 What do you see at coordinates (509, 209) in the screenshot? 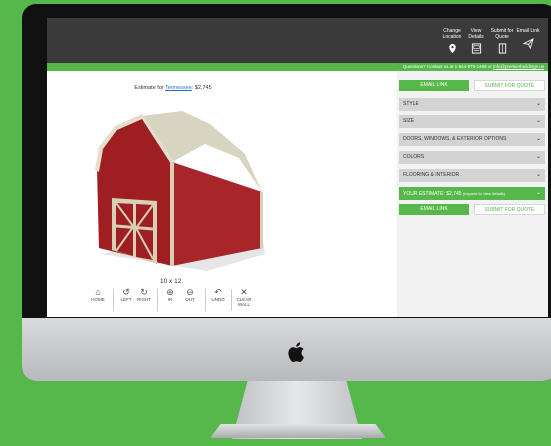
I see `submit-for-quote-bottom-button: SUBMIT FOR QUOTE` at bounding box center [509, 209].